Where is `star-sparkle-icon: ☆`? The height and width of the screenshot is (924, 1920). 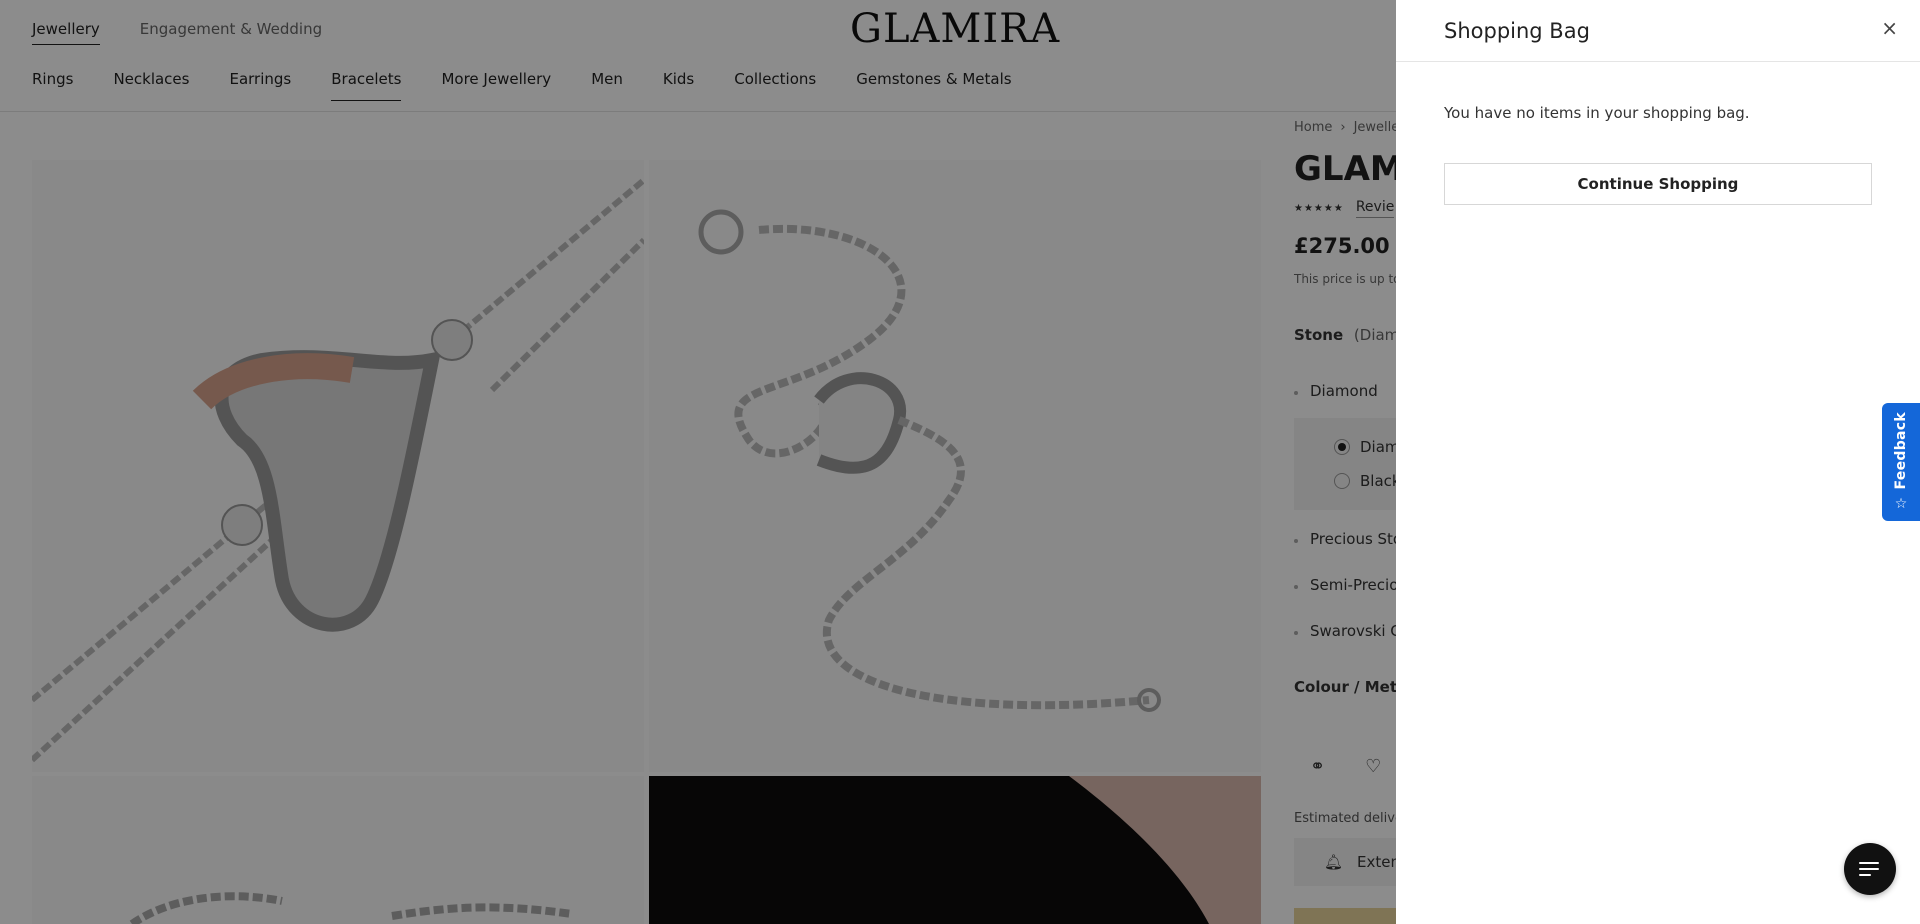
star-sparkle-icon: ☆ is located at coordinates (1901, 503).